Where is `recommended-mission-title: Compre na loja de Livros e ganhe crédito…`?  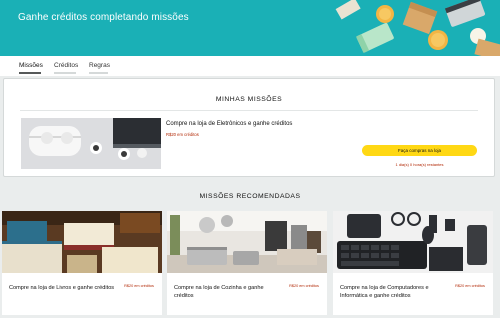
recommended-mission-title: Compre na loja de Livros e ganhe crédito… is located at coordinates (62, 288).